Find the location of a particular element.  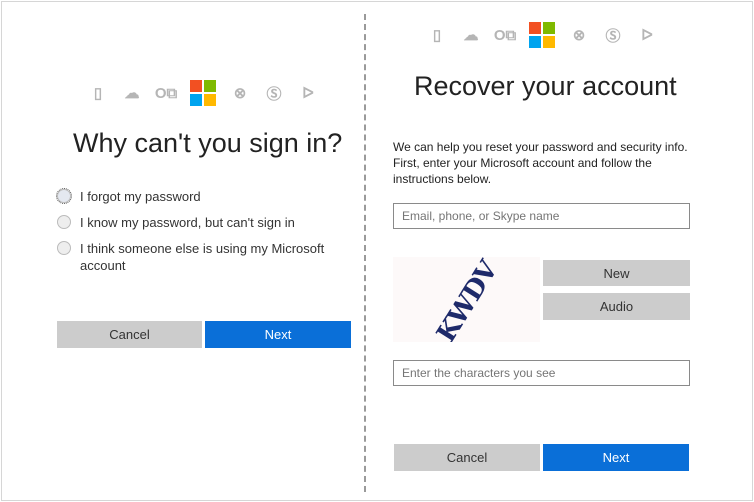

divider is located at coordinates (365, 253).